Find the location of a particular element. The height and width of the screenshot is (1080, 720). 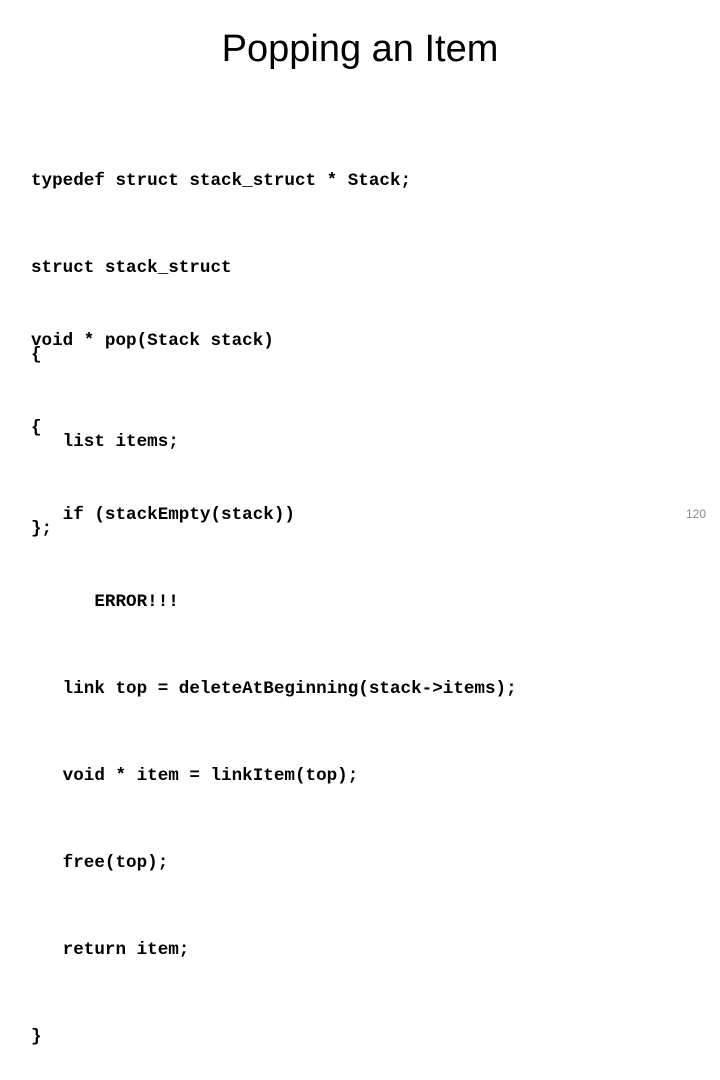

code-line: } is located at coordinates (36, 1037).